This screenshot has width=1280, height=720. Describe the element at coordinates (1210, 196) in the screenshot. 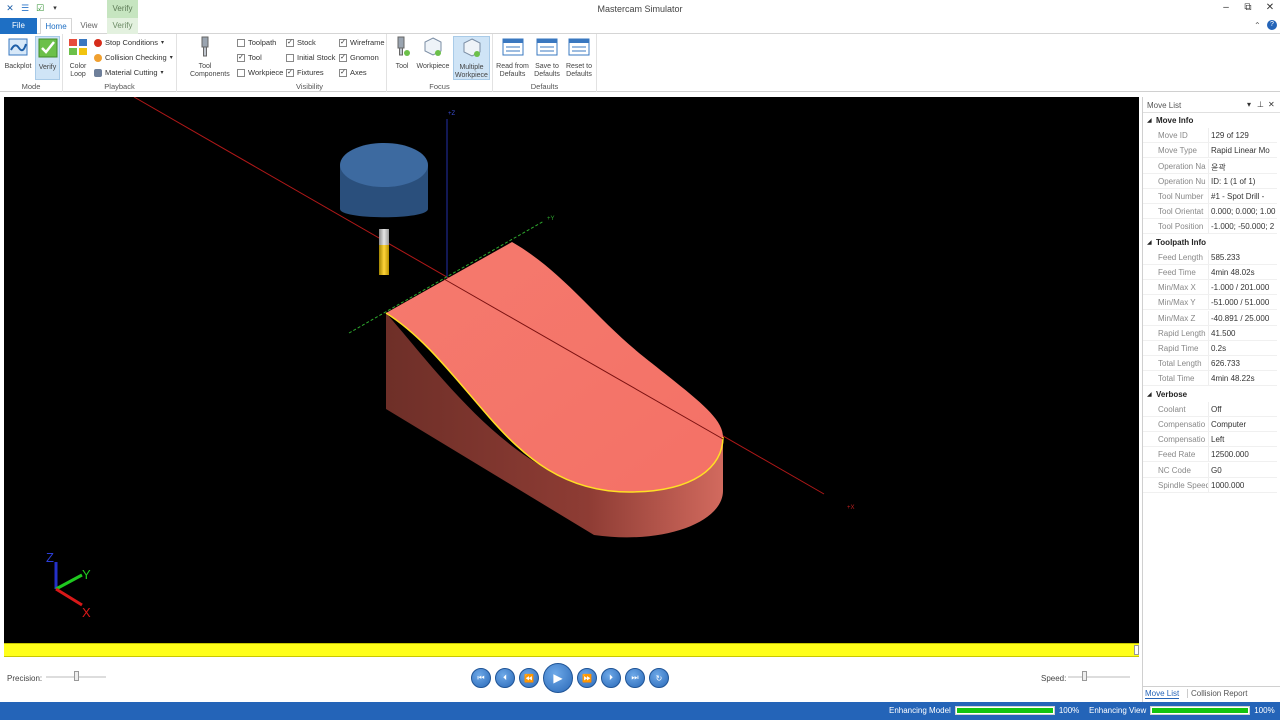

I see `property-row: Tool Number #1 - Spot Drill -` at that location.